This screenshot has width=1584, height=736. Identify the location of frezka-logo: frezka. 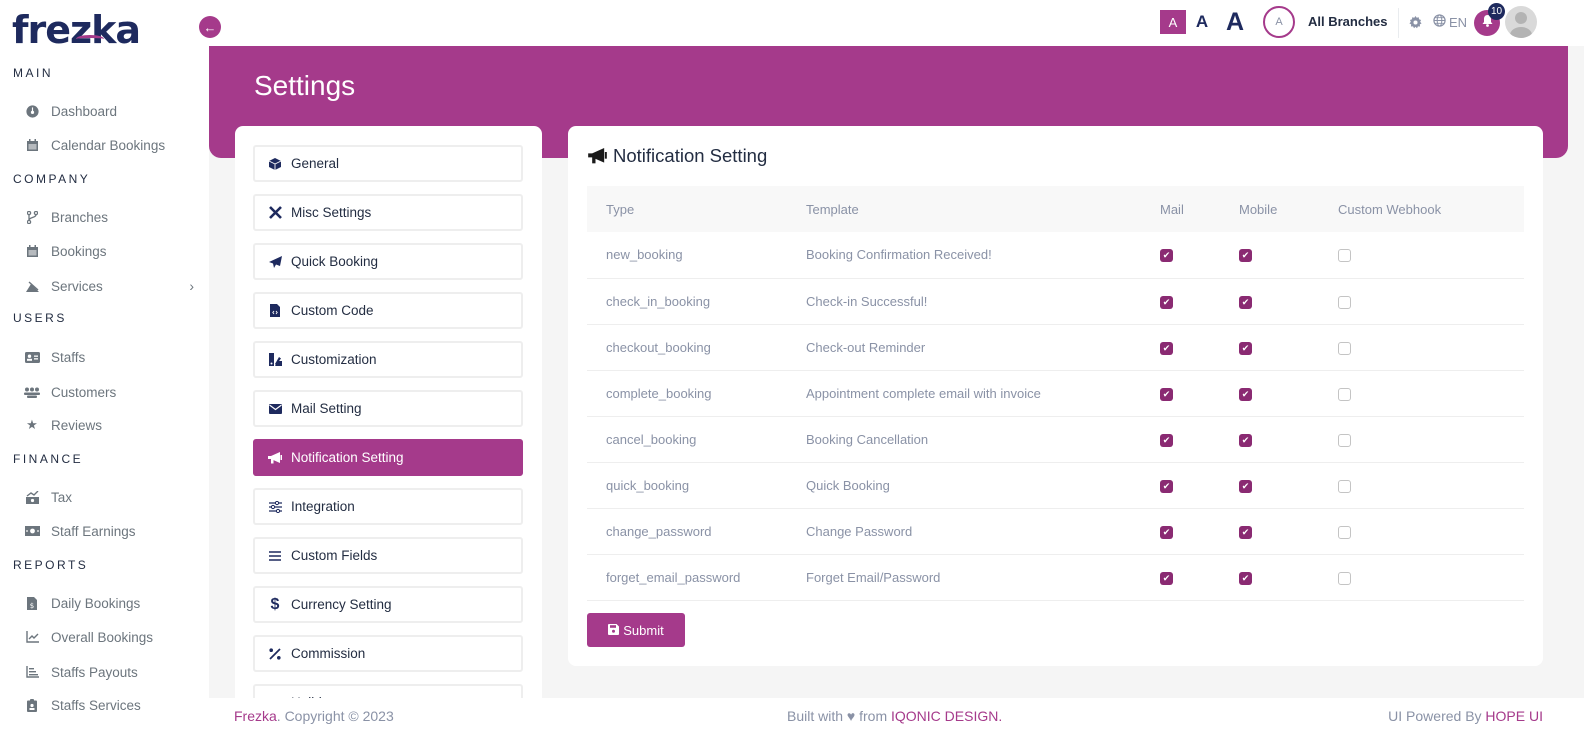
(76, 30).